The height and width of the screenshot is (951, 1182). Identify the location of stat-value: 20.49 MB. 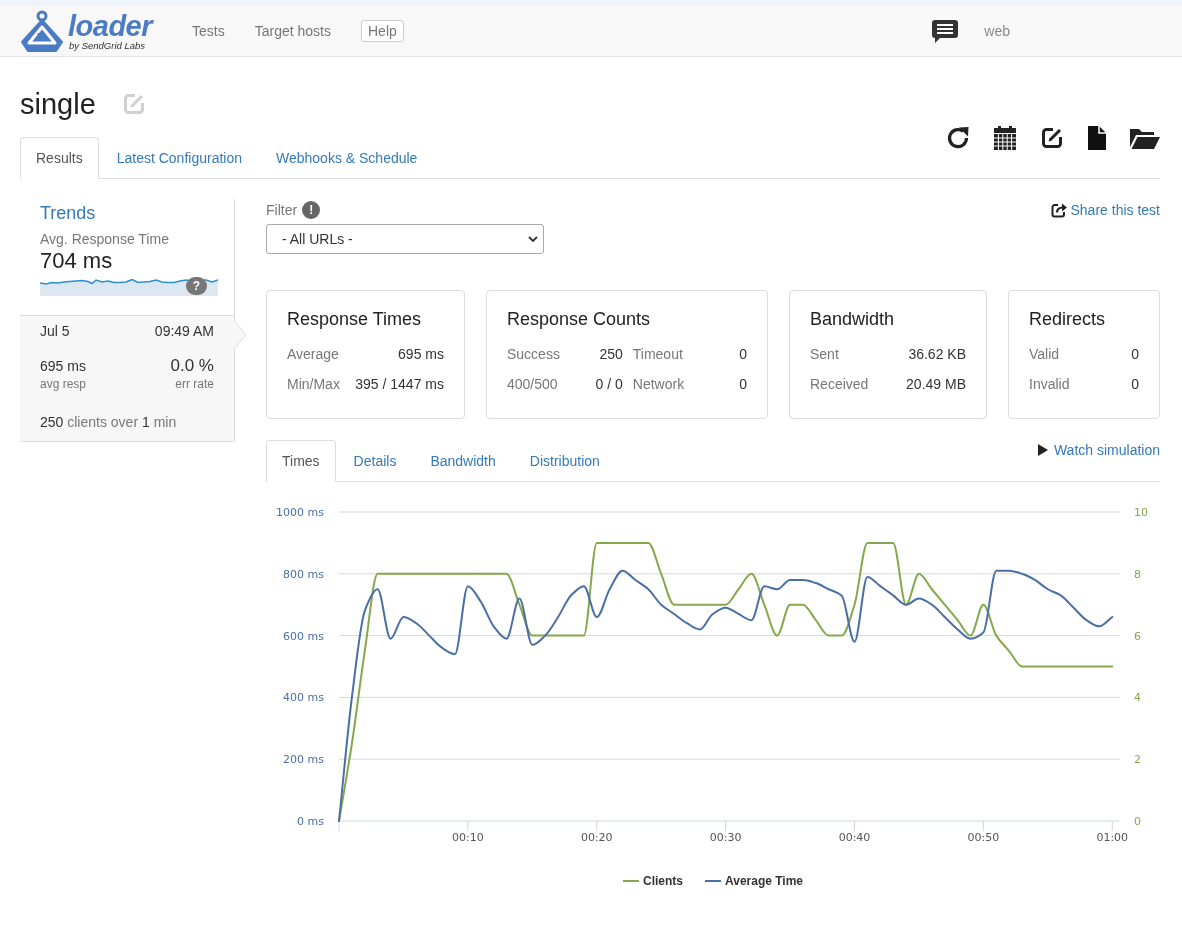
(935, 384).